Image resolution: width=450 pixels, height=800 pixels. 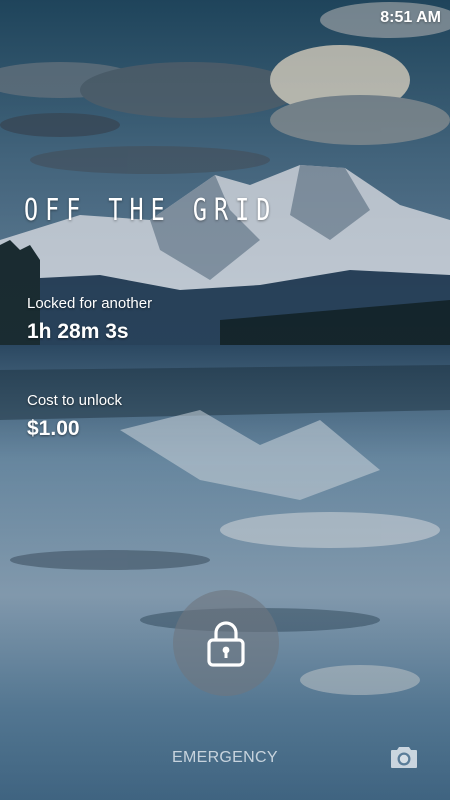 I want to click on unlock-button, so click(x=226, y=643).